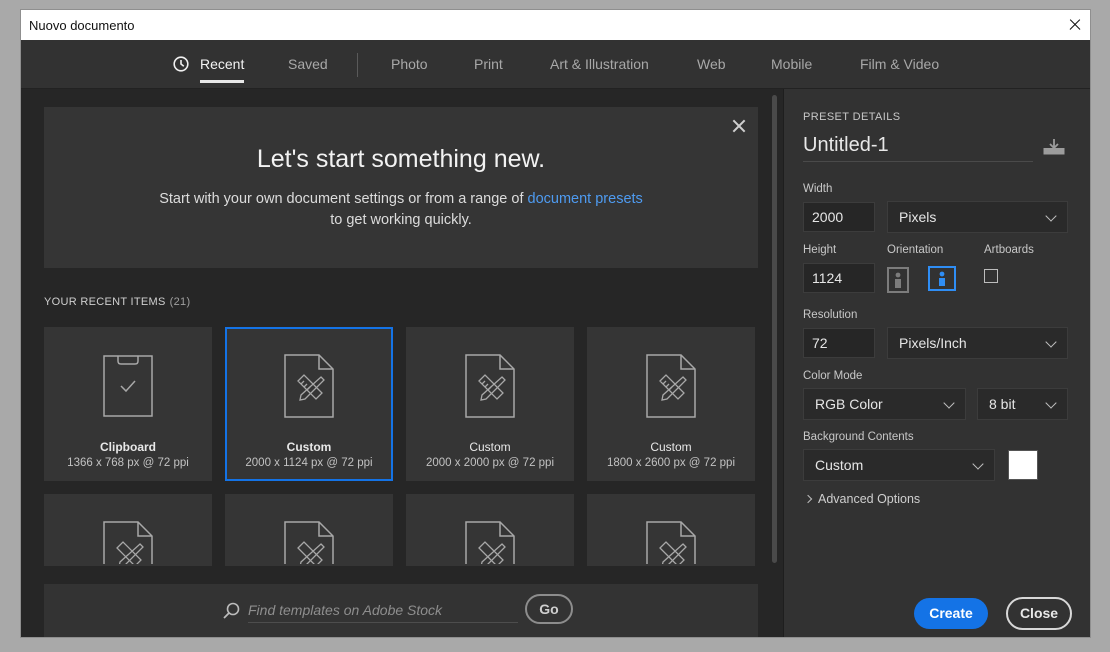 The width and height of the screenshot is (1110, 652). What do you see at coordinates (1054, 147) in the screenshot?
I see `save-preset-icon` at bounding box center [1054, 147].